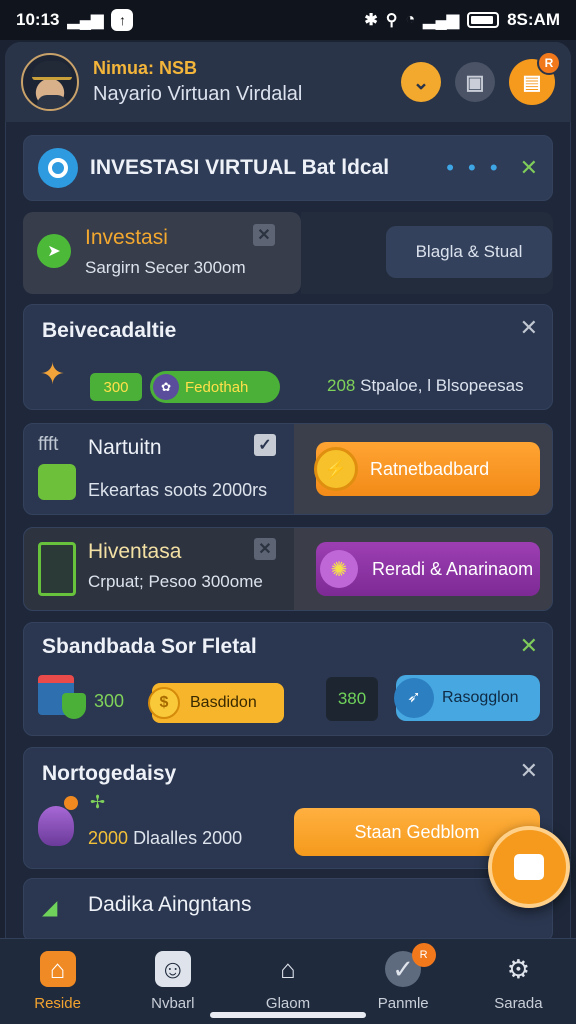  What do you see at coordinates (53, 374) in the screenshot?
I see `onion-icon: ✦` at bounding box center [53, 374].